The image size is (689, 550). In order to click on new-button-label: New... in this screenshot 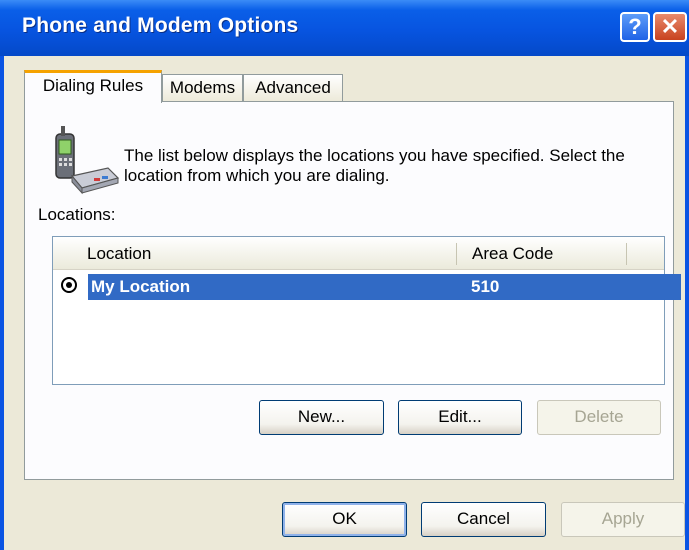, I will do `click(321, 416)`.